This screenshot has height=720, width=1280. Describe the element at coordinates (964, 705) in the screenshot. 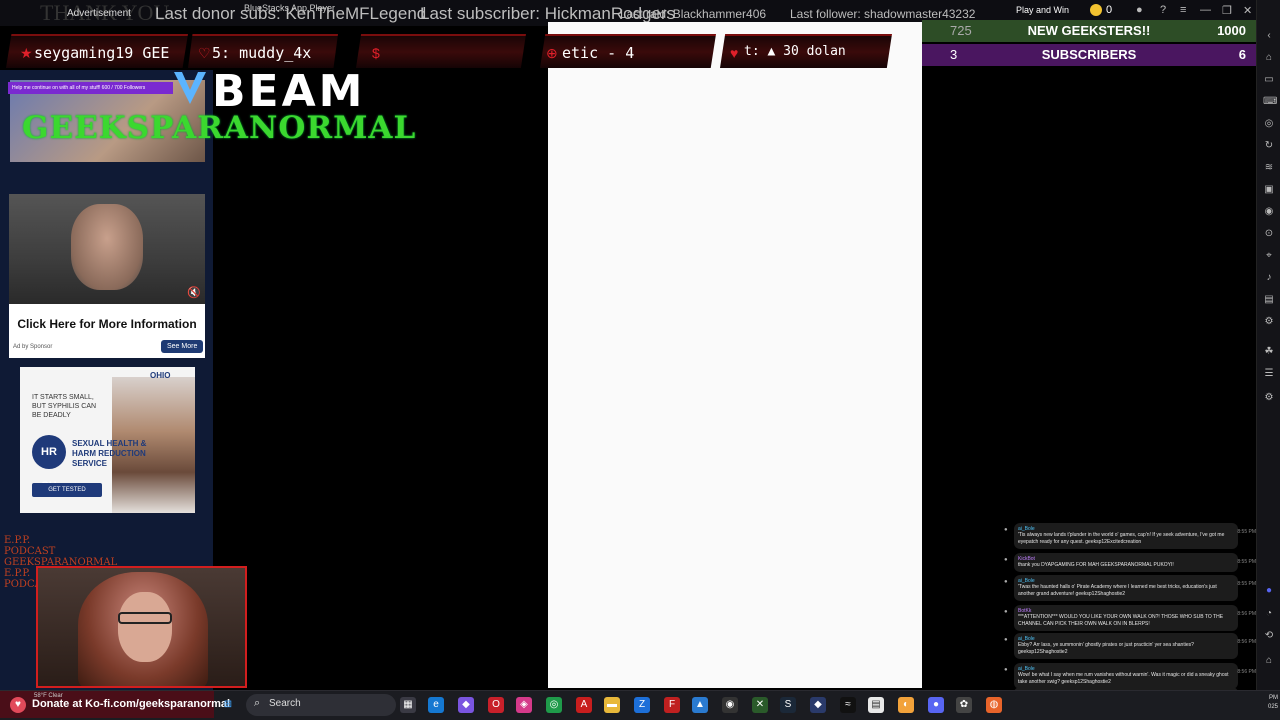

I see `app-icon: ✿` at that location.